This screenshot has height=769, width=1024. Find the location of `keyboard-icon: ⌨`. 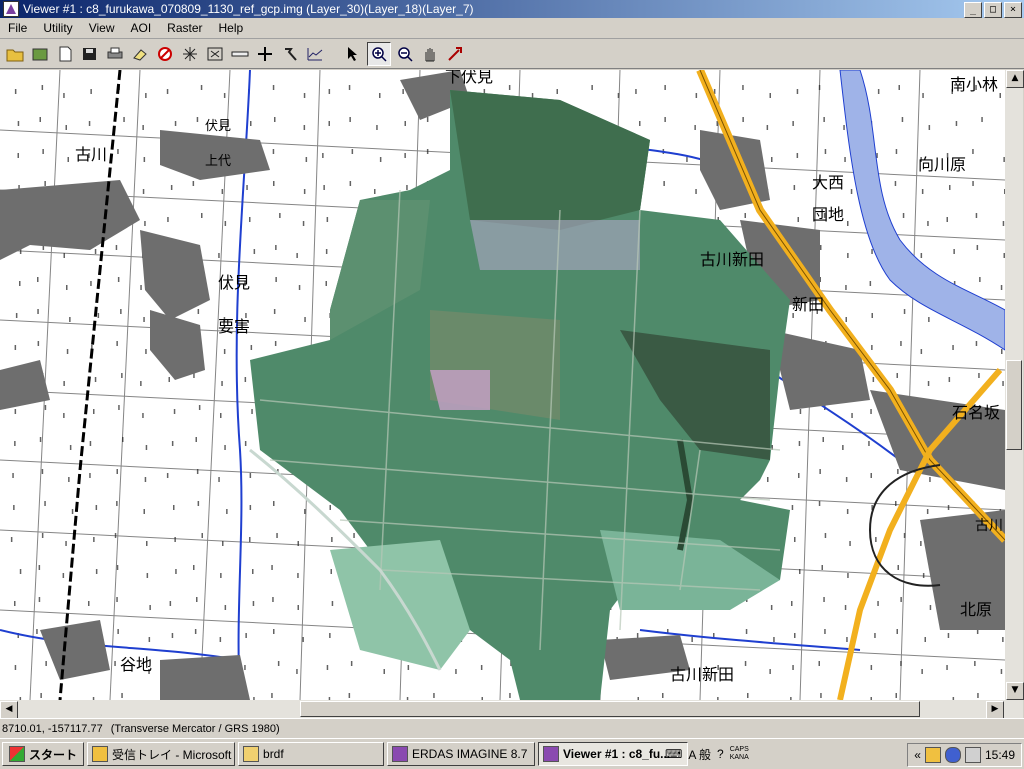

keyboard-icon: ⌨ is located at coordinates (673, 754).